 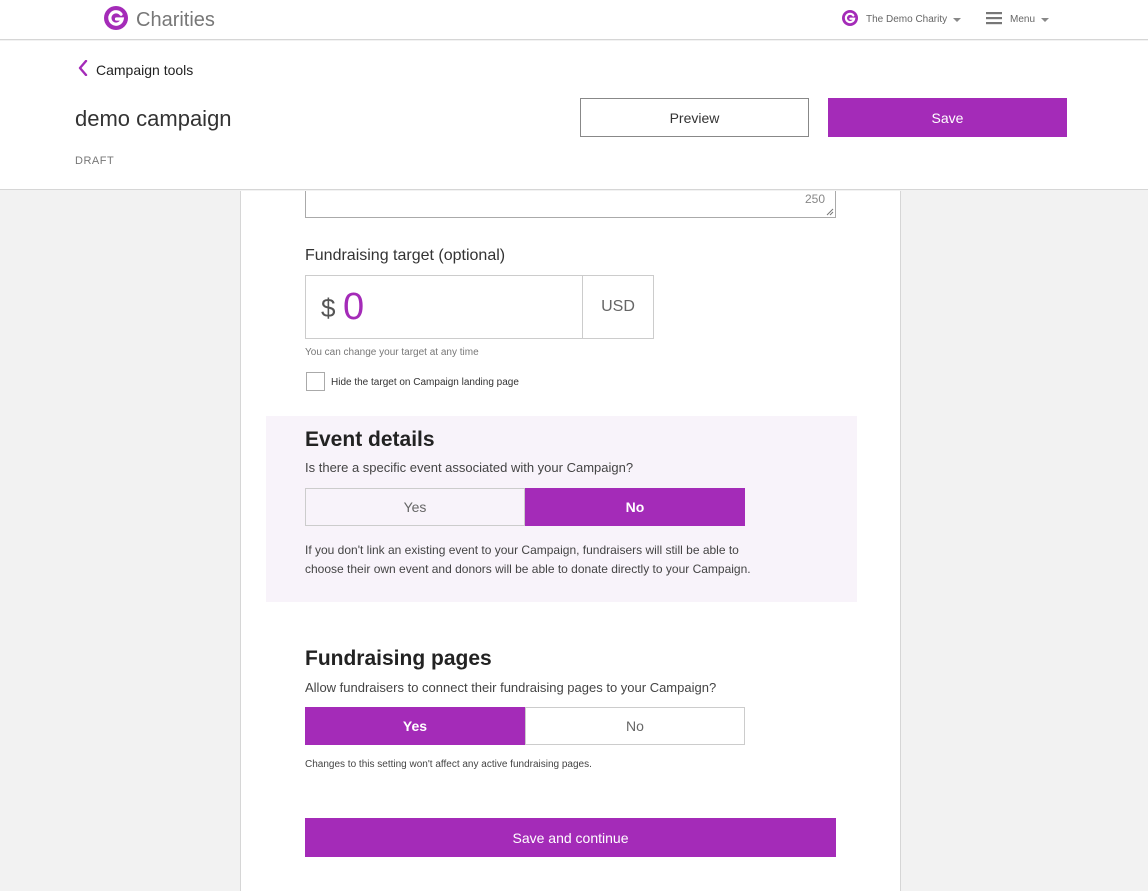 I want to click on event-yes-button: Yes, so click(x=415, y=507).